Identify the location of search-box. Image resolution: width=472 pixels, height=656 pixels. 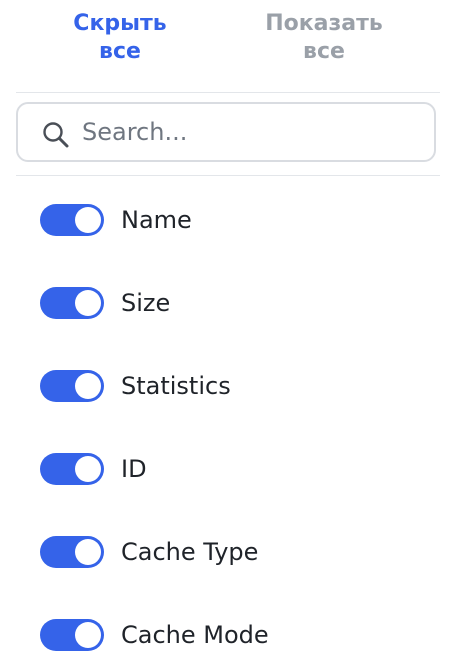
(226, 132).